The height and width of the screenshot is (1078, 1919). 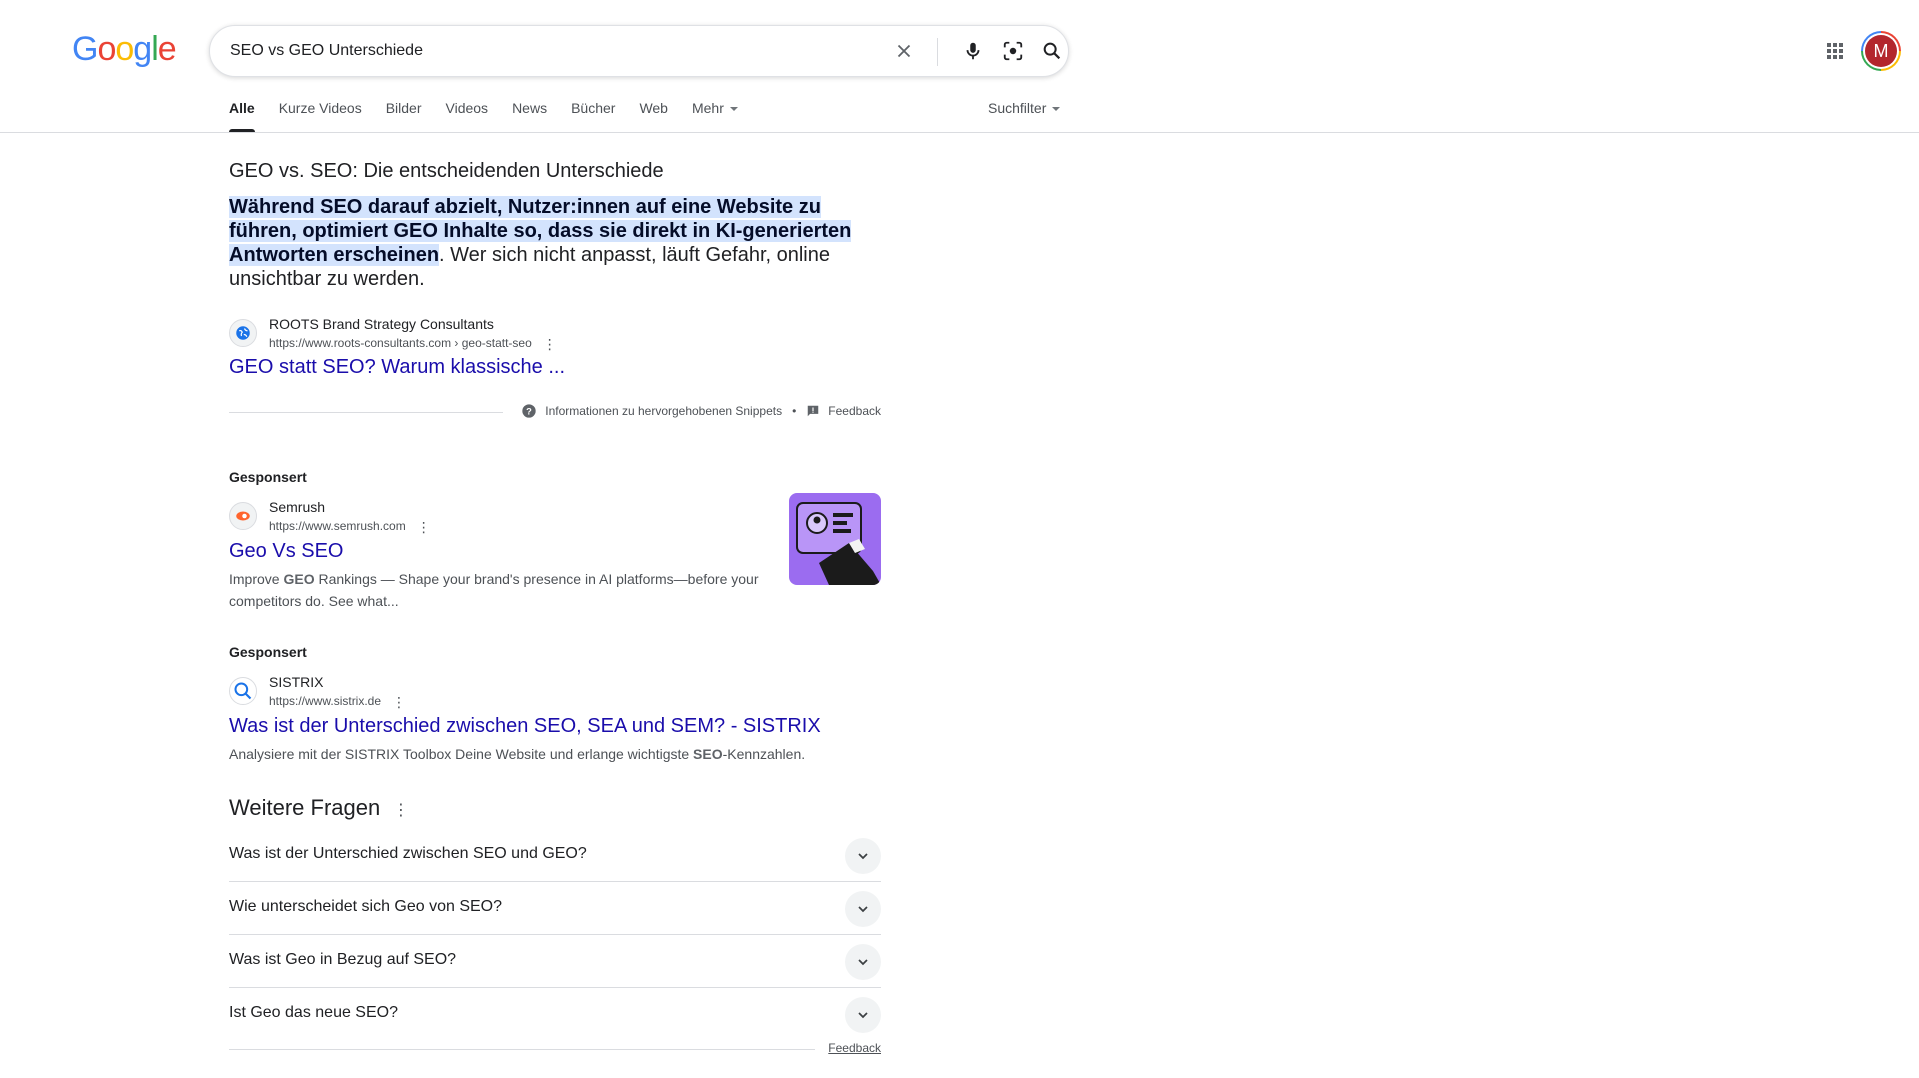 I want to click on faq-question: Ist Geo das neue SEO?, so click(x=313, y=1012).